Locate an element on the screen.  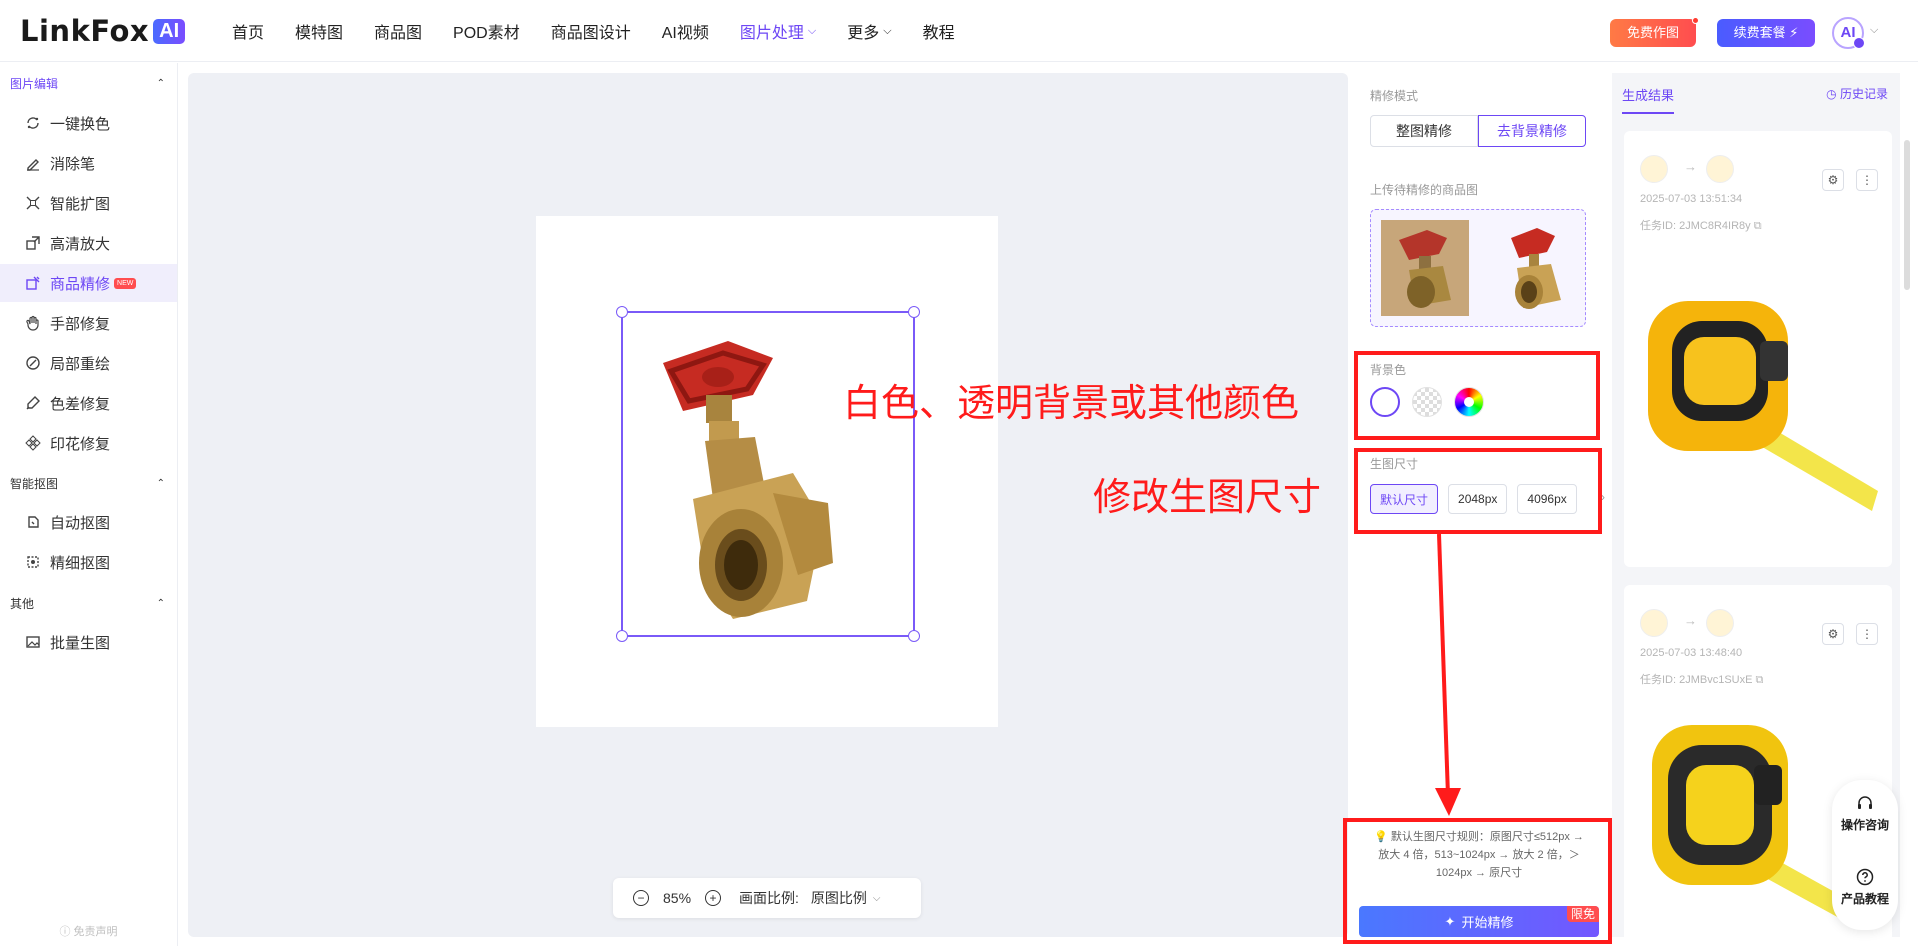
sidebar-item-inpaint: 局部重绘 is located at coordinates (88, 363).